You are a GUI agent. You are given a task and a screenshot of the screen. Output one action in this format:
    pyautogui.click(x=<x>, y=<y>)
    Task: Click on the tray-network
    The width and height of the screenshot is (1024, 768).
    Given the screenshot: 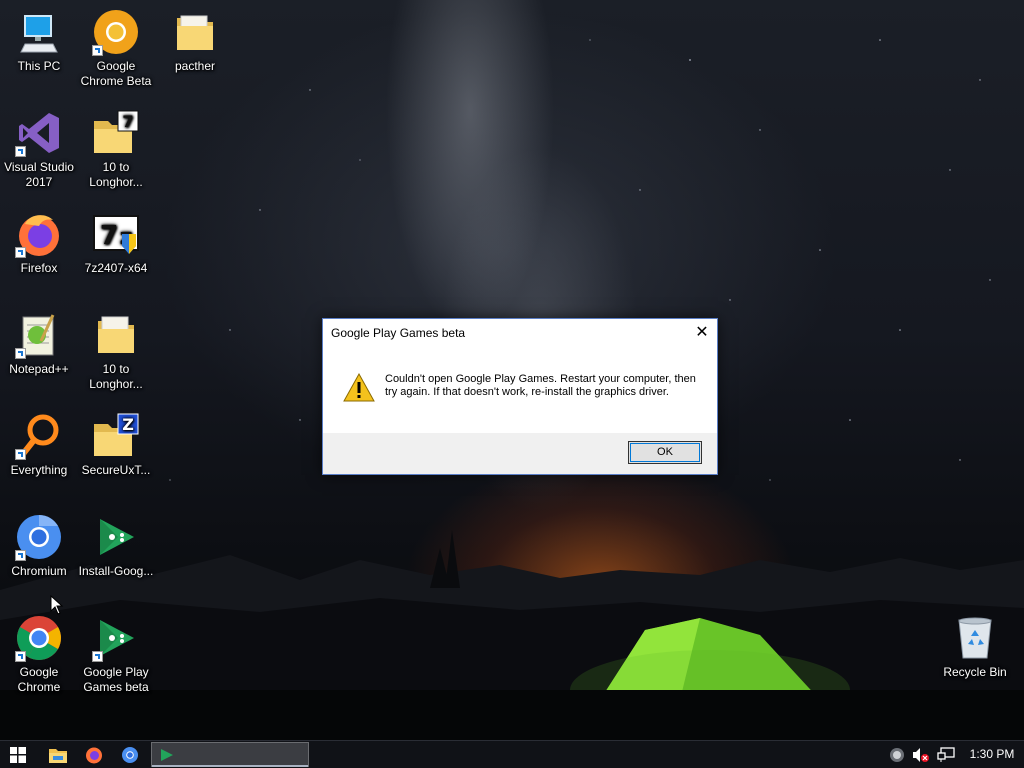 What is the action you would take?
    pyautogui.click(x=946, y=754)
    